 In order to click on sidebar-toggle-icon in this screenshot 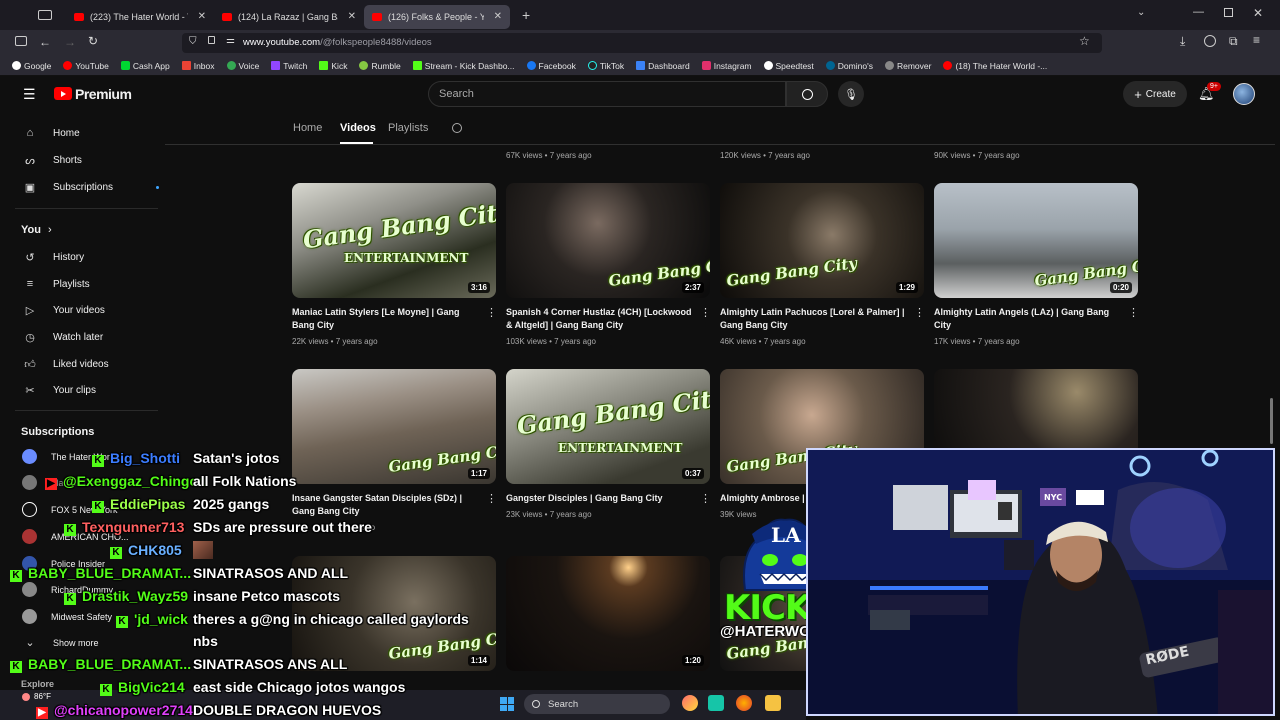, I will do `click(21, 41)`.